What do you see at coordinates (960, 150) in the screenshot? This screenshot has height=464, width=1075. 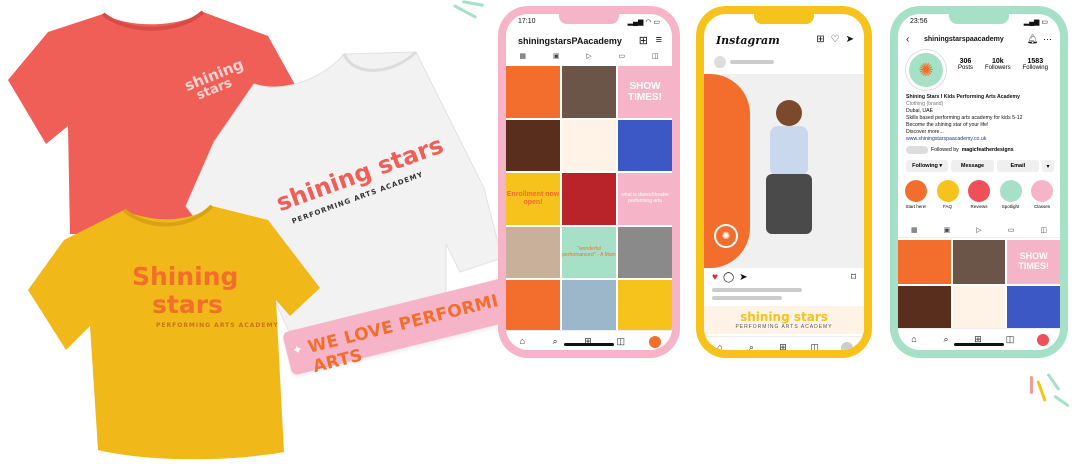 I see `followed-by: Followed by magicfeatherdesigns` at bounding box center [960, 150].